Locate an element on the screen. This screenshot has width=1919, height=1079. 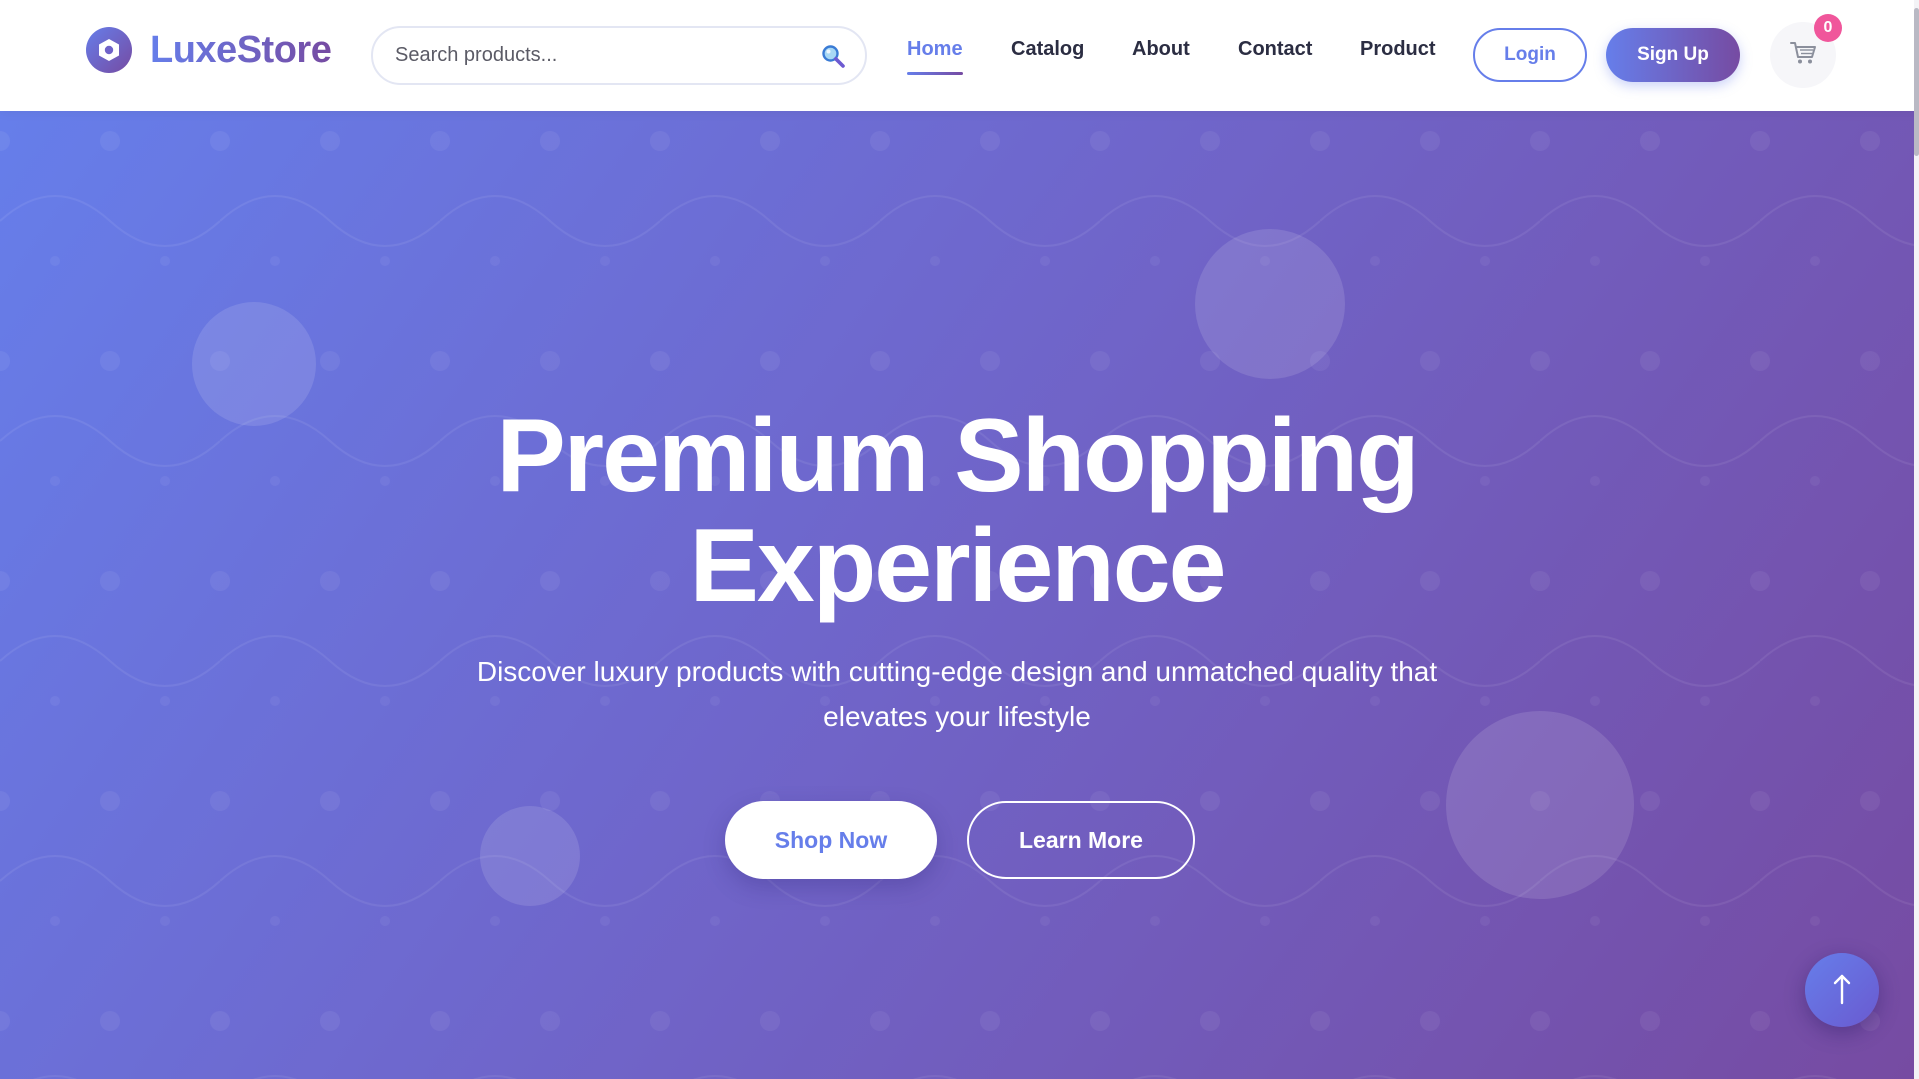
nav-product: Product is located at coordinates (1398, 49).